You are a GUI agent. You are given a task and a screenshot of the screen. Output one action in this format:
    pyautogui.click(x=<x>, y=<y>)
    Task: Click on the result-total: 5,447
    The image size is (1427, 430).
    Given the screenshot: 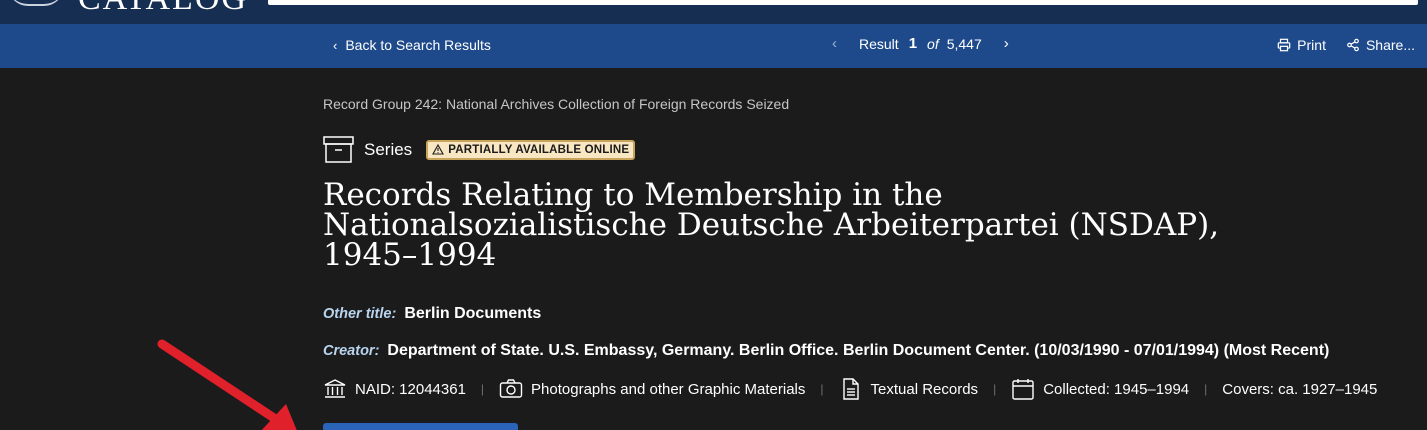 What is the action you would take?
    pyautogui.click(x=964, y=43)
    